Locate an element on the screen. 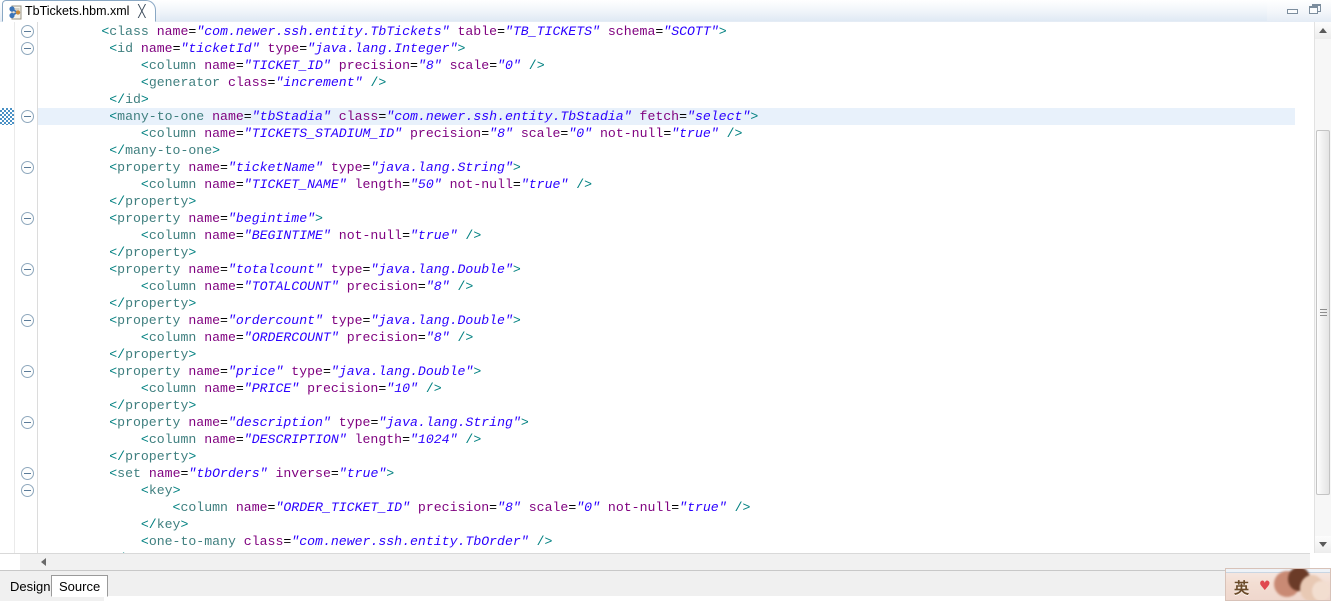 The image size is (1331, 602). code-token-punct: </ is located at coordinates (117, 456).